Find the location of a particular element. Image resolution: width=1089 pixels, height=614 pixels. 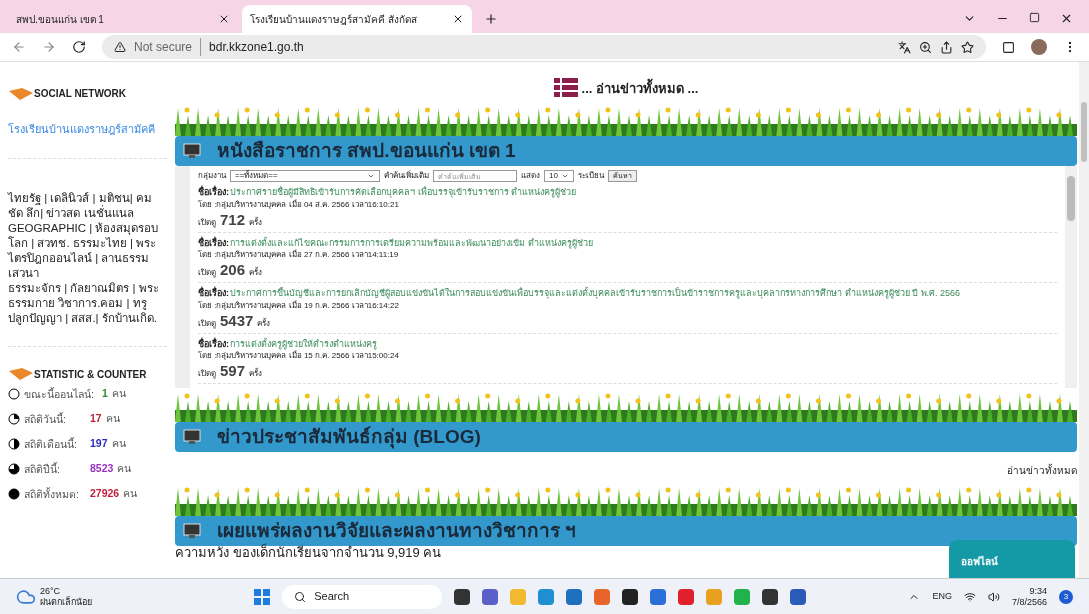

start-icon is located at coordinates (262, 596).